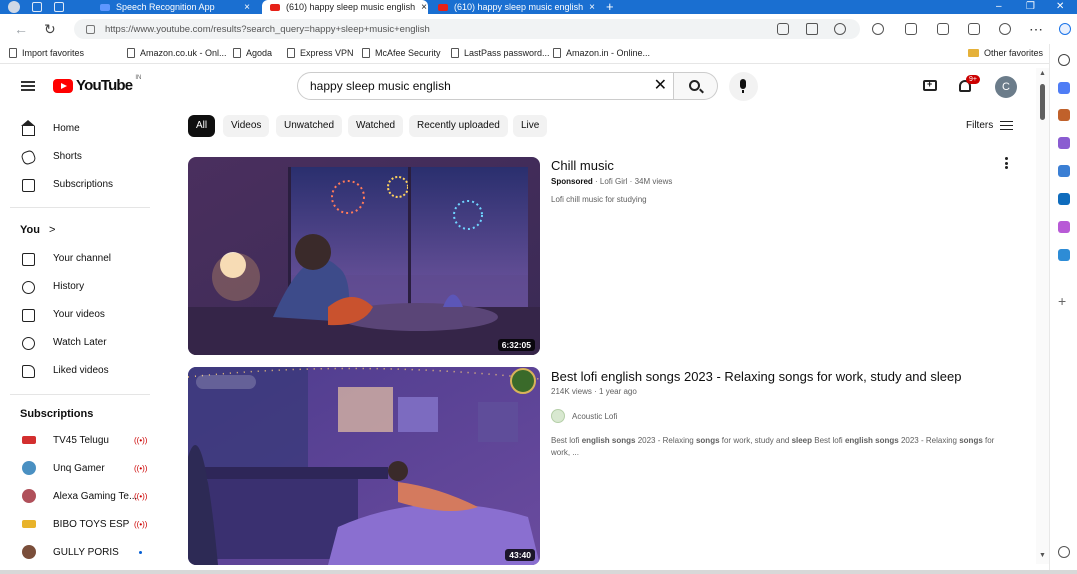  What do you see at coordinates (1006, 163) in the screenshot?
I see `more-options-icon` at bounding box center [1006, 163].